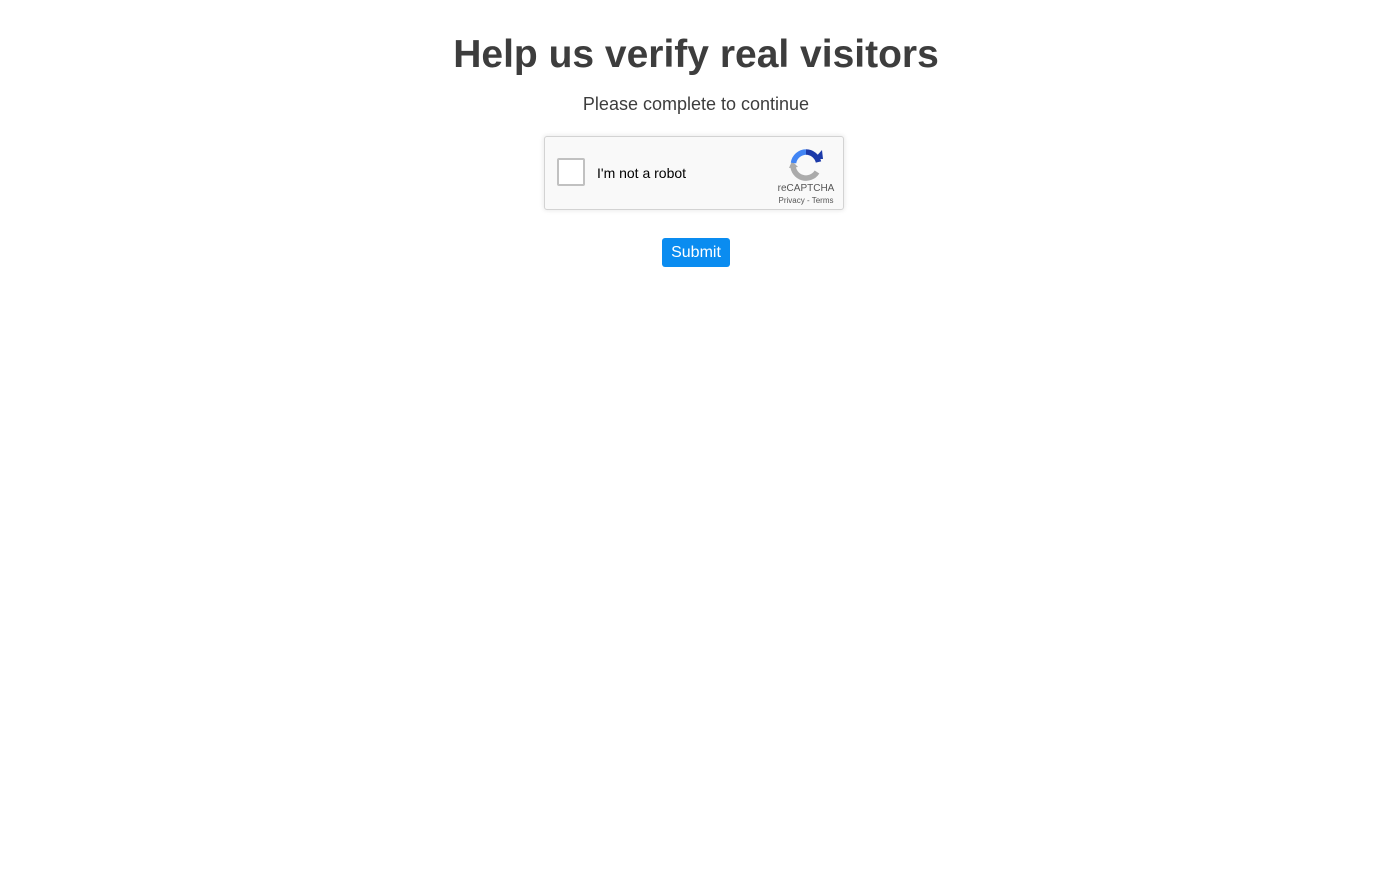 The height and width of the screenshot is (870, 1392). Describe the element at coordinates (806, 188) in the screenshot. I see `recaptcha-brand: reCAPTCHA` at that location.